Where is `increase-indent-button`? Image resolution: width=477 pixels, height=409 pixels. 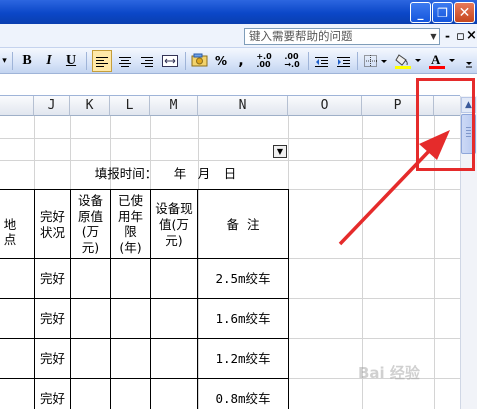 increase-indent-button is located at coordinates (343, 61).